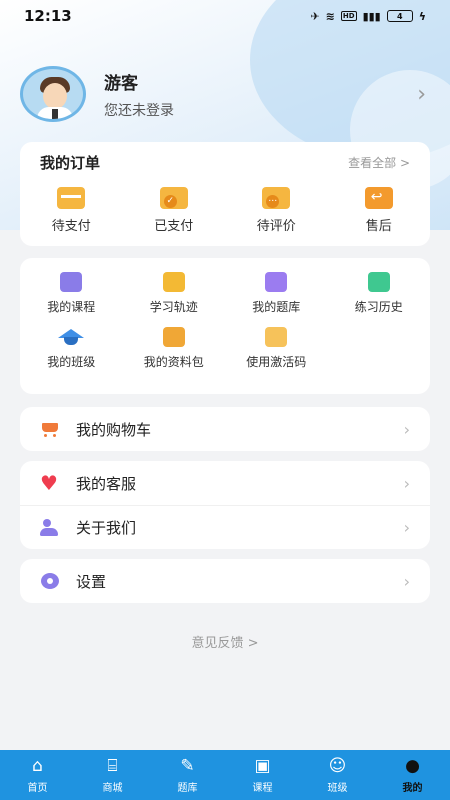 The image size is (450, 800). Describe the element at coordinates (422, 16) in the screenshot. I see `charging-icon: ϟ` at that location.